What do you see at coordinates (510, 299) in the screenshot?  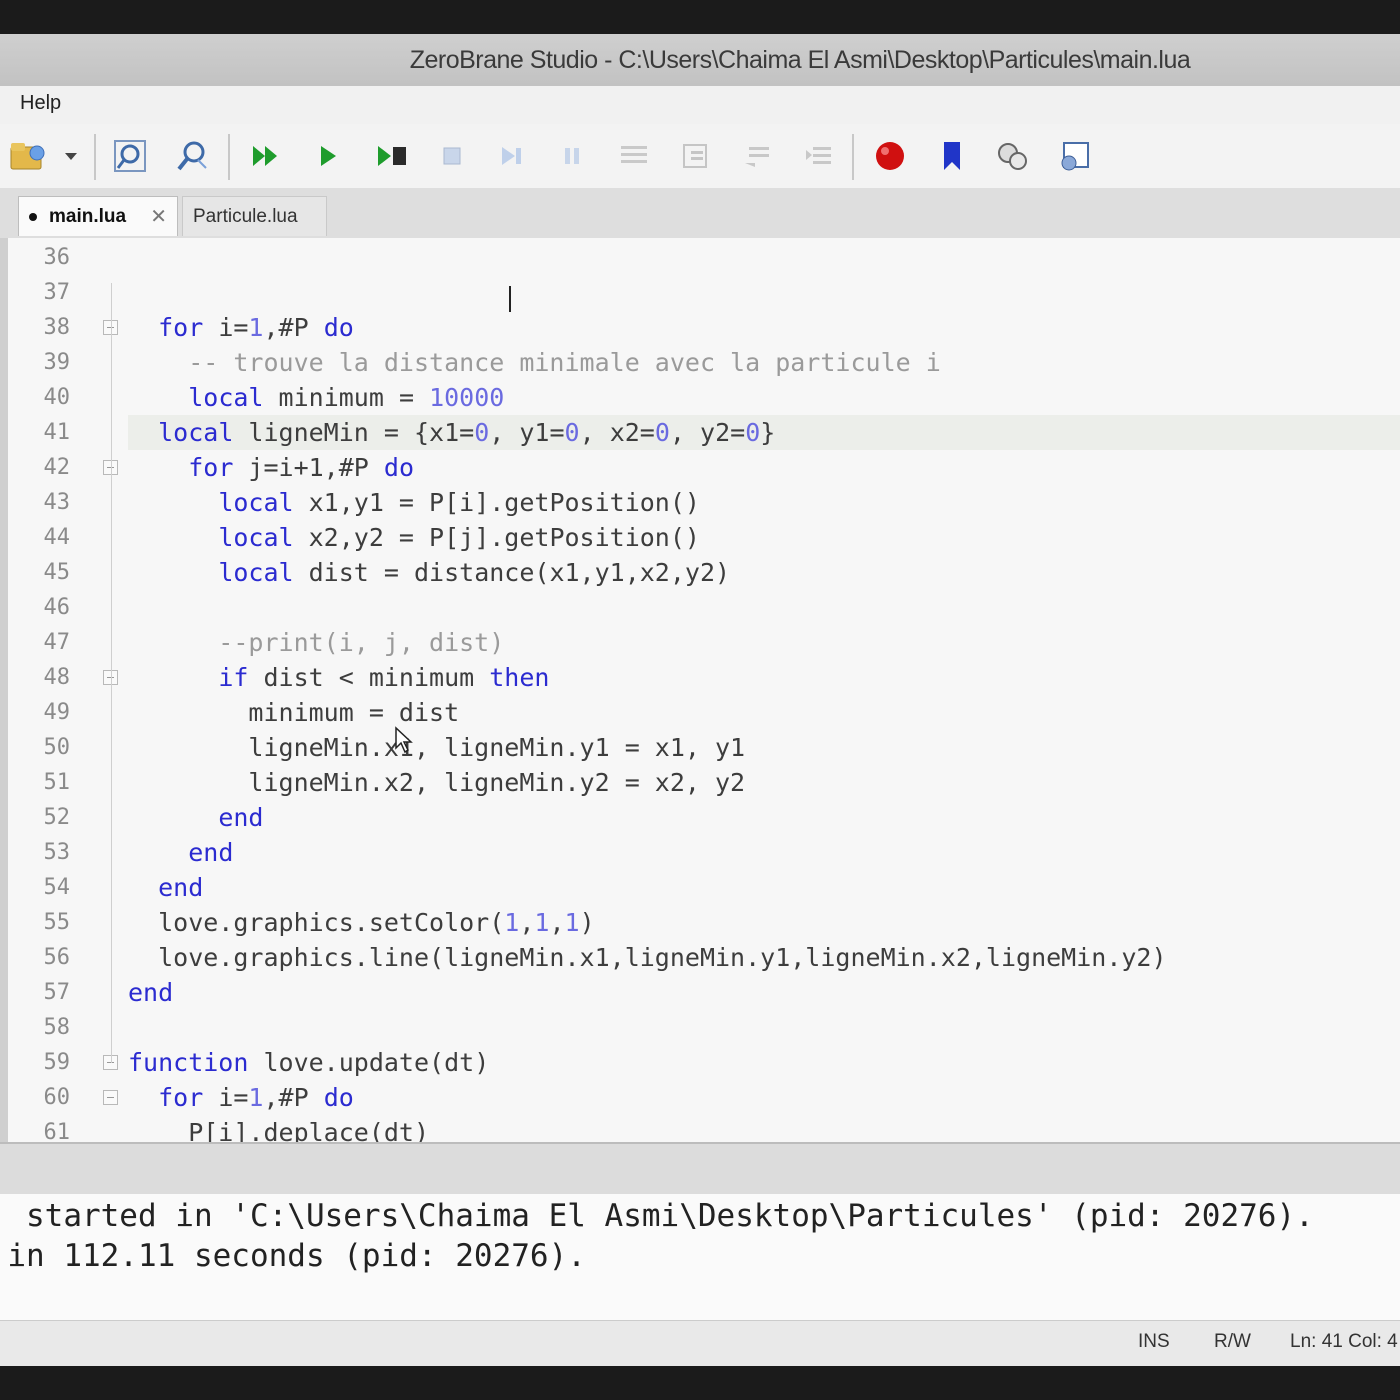 I see `text-cursor-icon` at bounding box center [510, 299].